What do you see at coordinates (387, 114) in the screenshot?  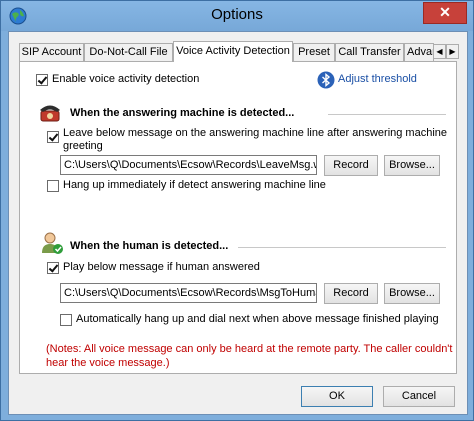 I see `answering-machine-separator` at bounding box center [387, 114].